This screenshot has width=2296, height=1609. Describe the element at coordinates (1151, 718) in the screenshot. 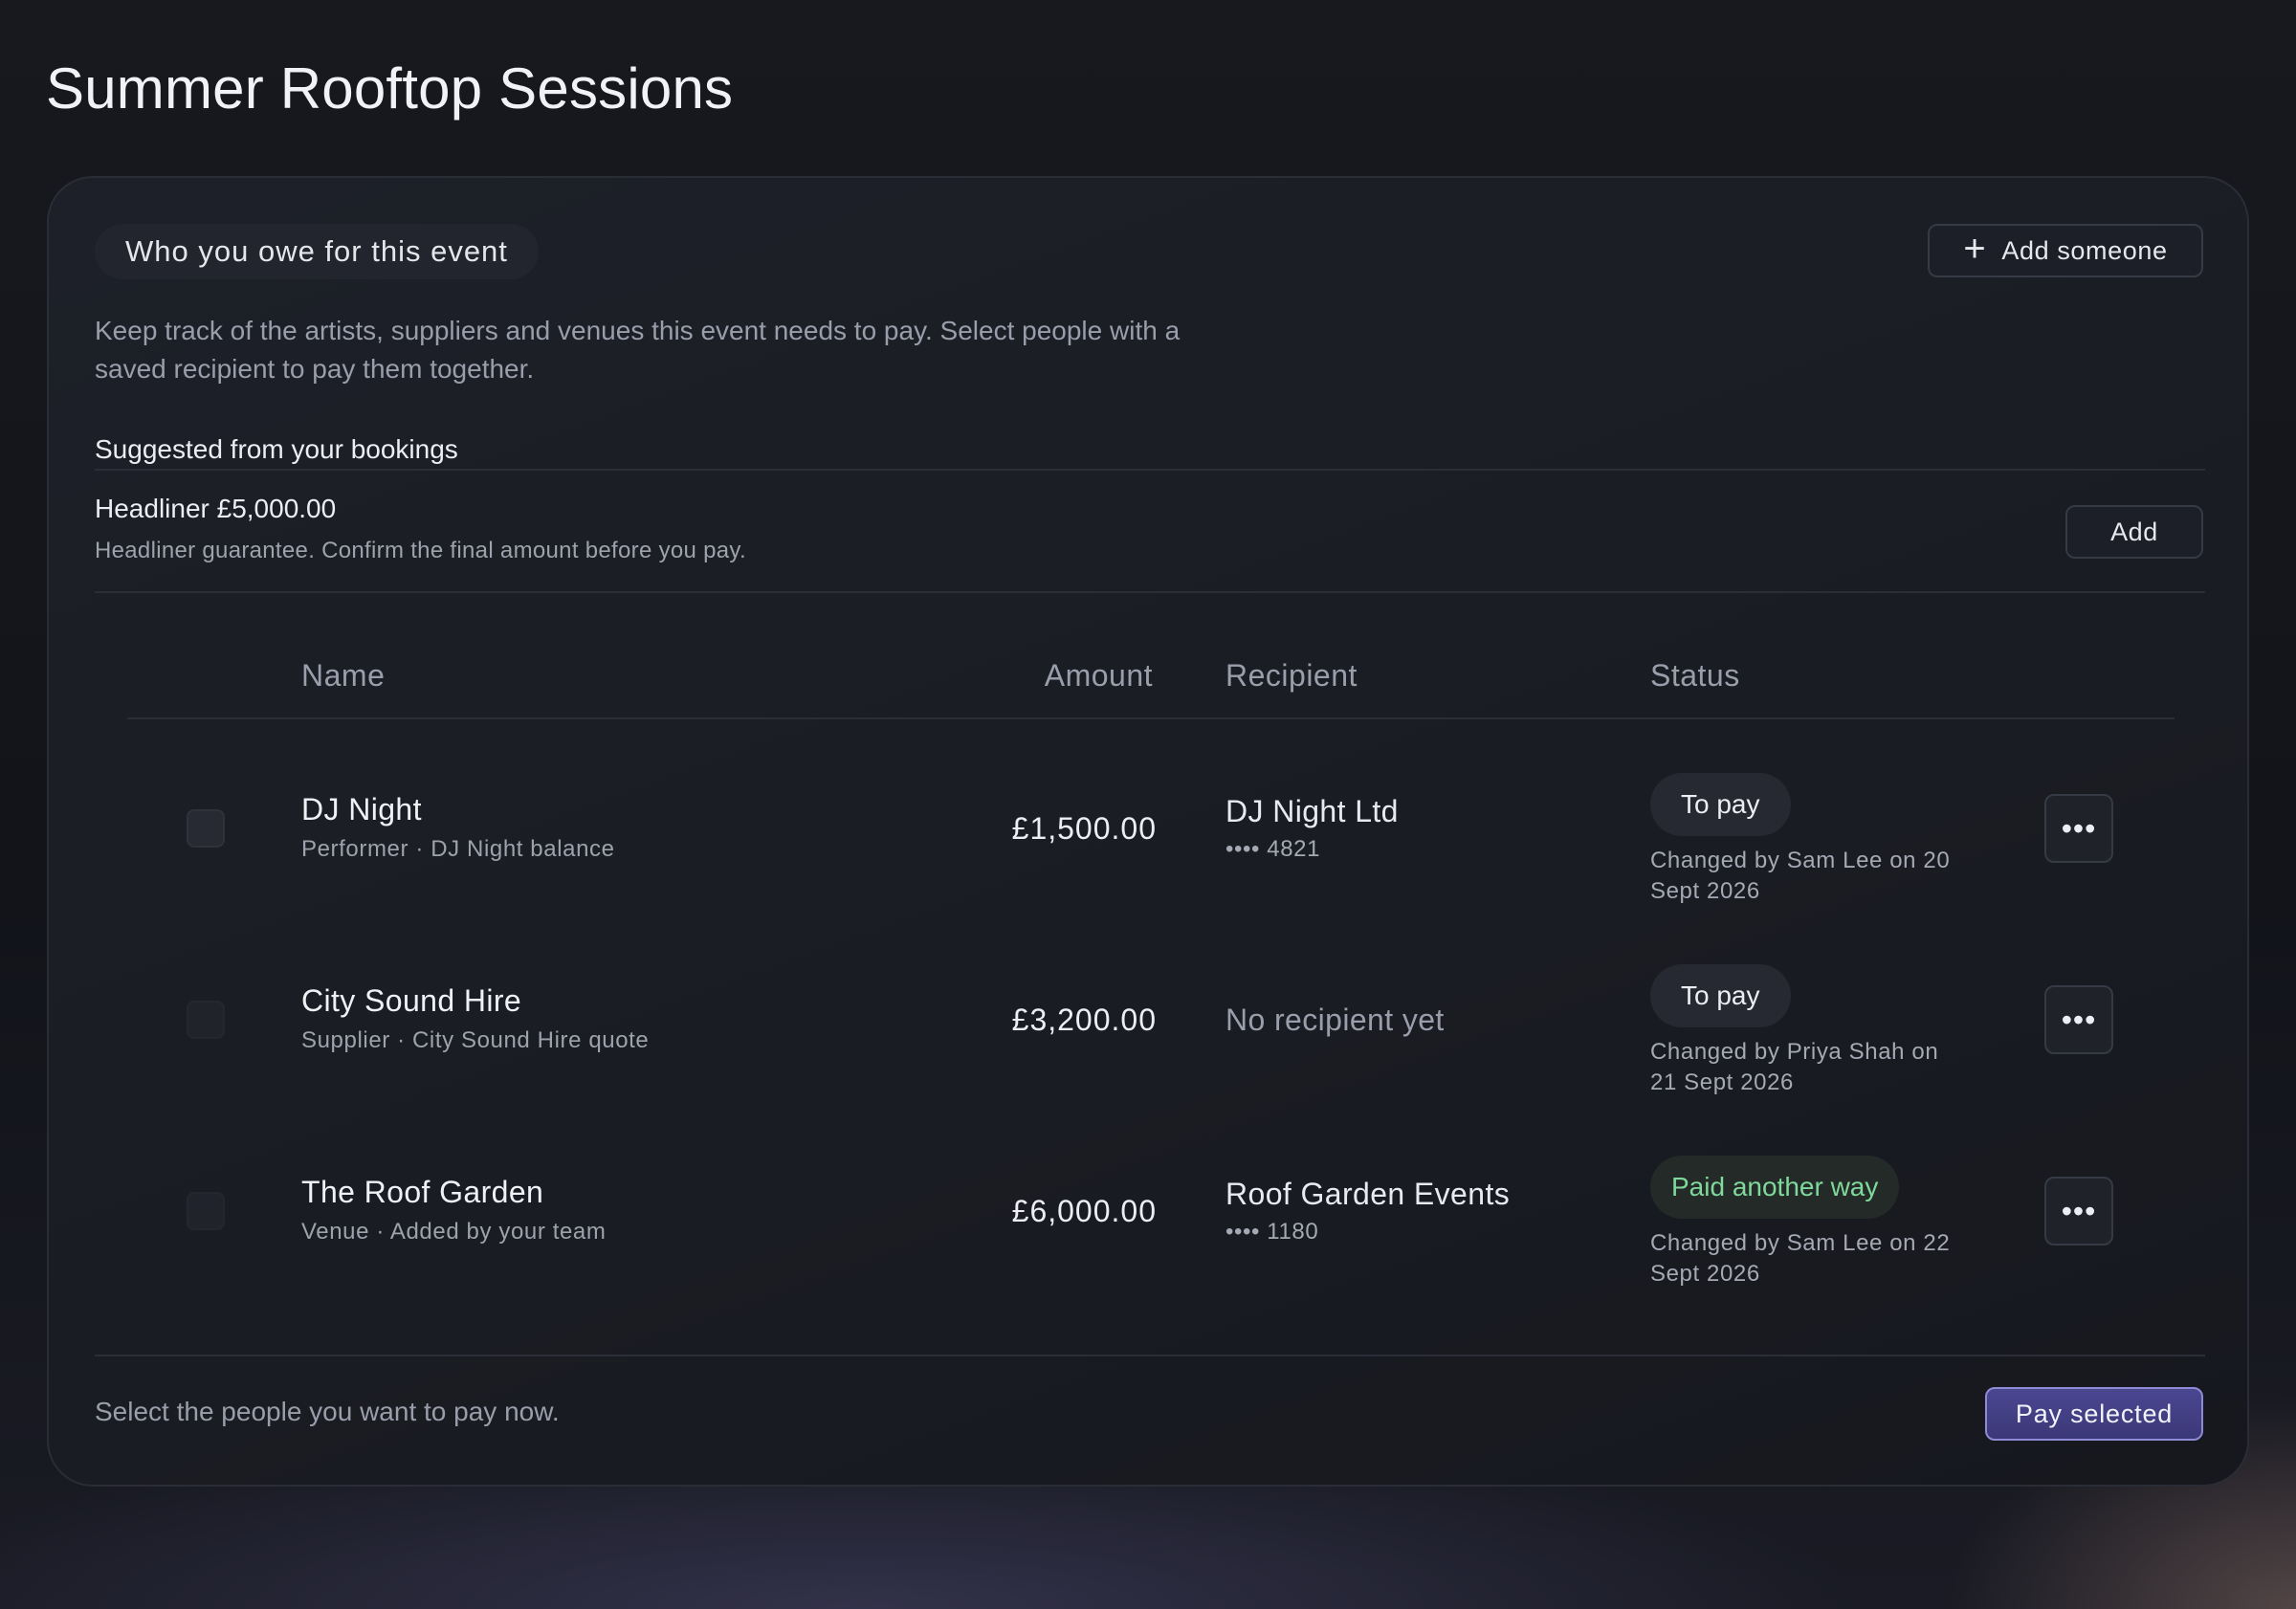

I see `header-divider` at that location.